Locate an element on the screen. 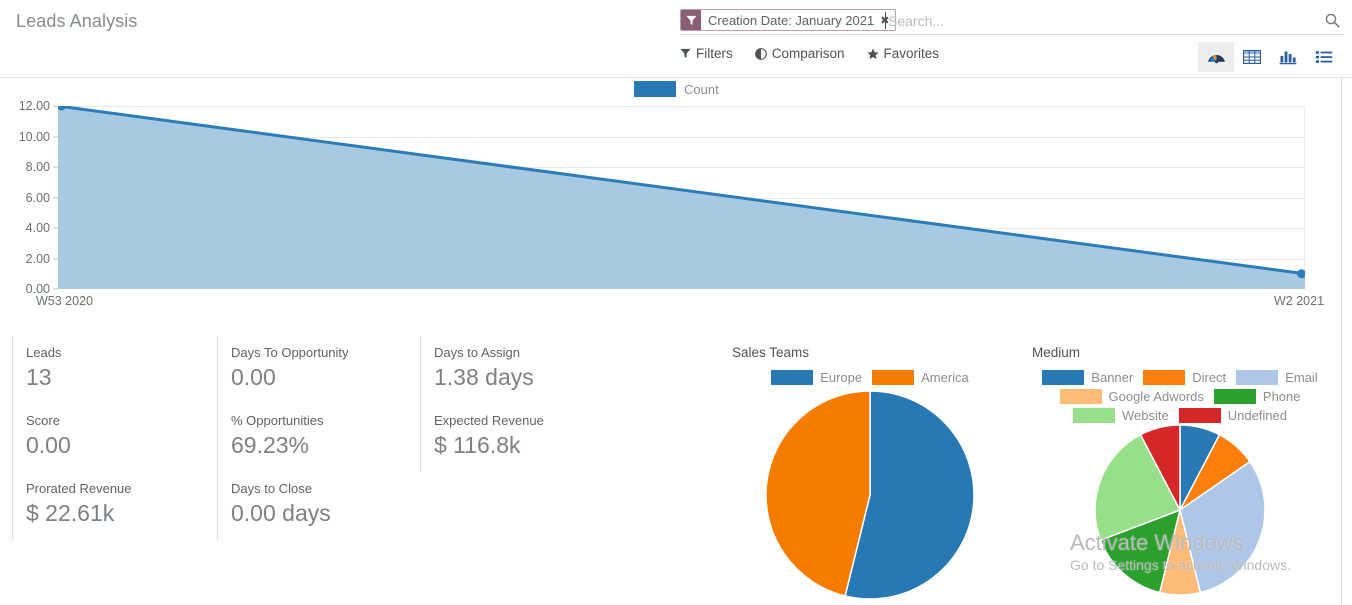 The width and height of the screenshot is (1352, 605). y-axis-tick-label: 6.00 is located at coordinates (37, 197).